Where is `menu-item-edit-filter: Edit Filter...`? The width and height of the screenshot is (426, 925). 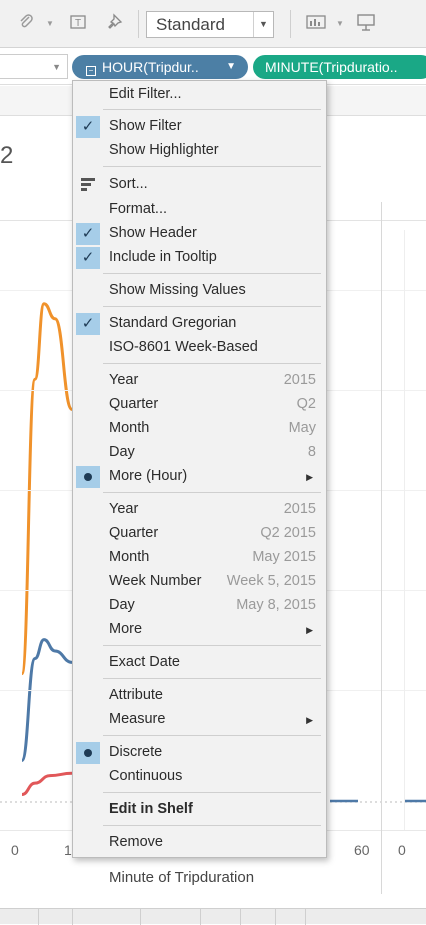 menu-item-edit-filter: Edit Filter... is located at coordinates (199, 95).